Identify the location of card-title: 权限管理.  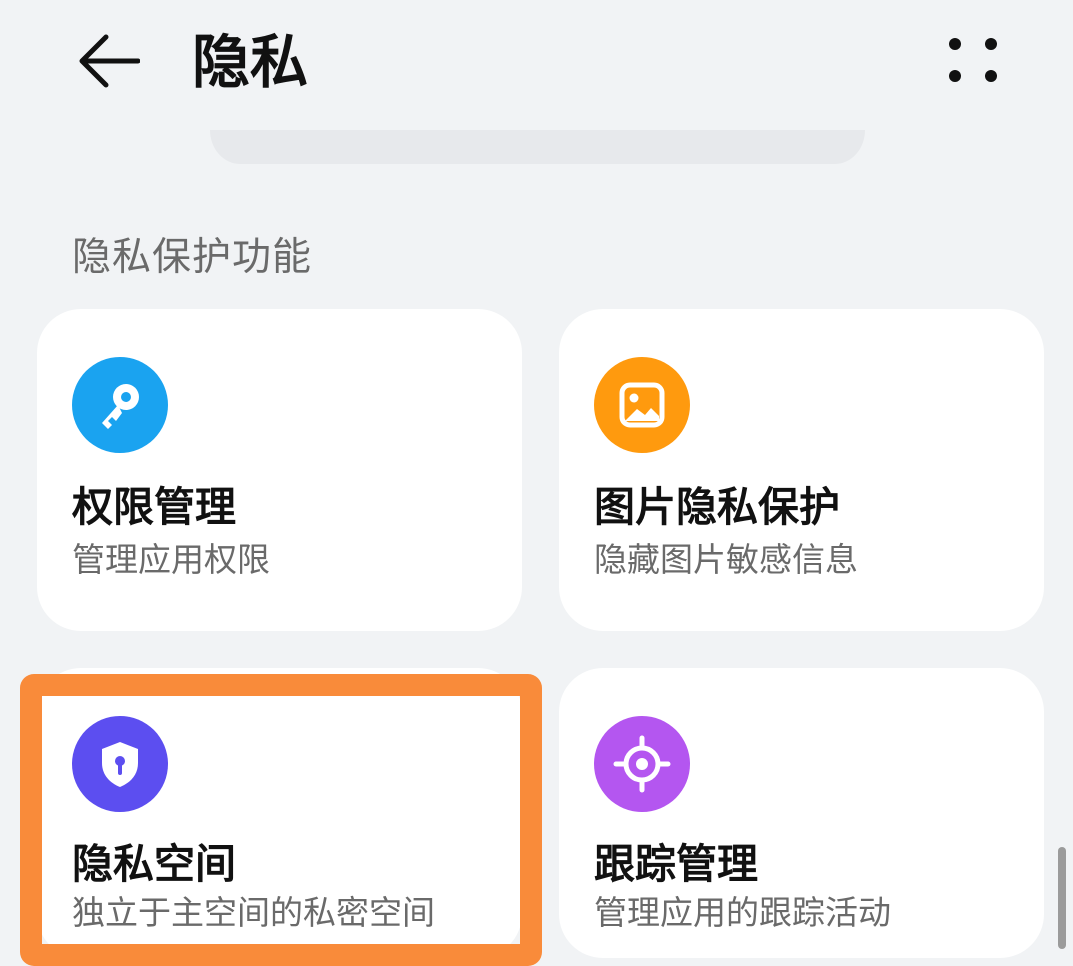
(154, 507).